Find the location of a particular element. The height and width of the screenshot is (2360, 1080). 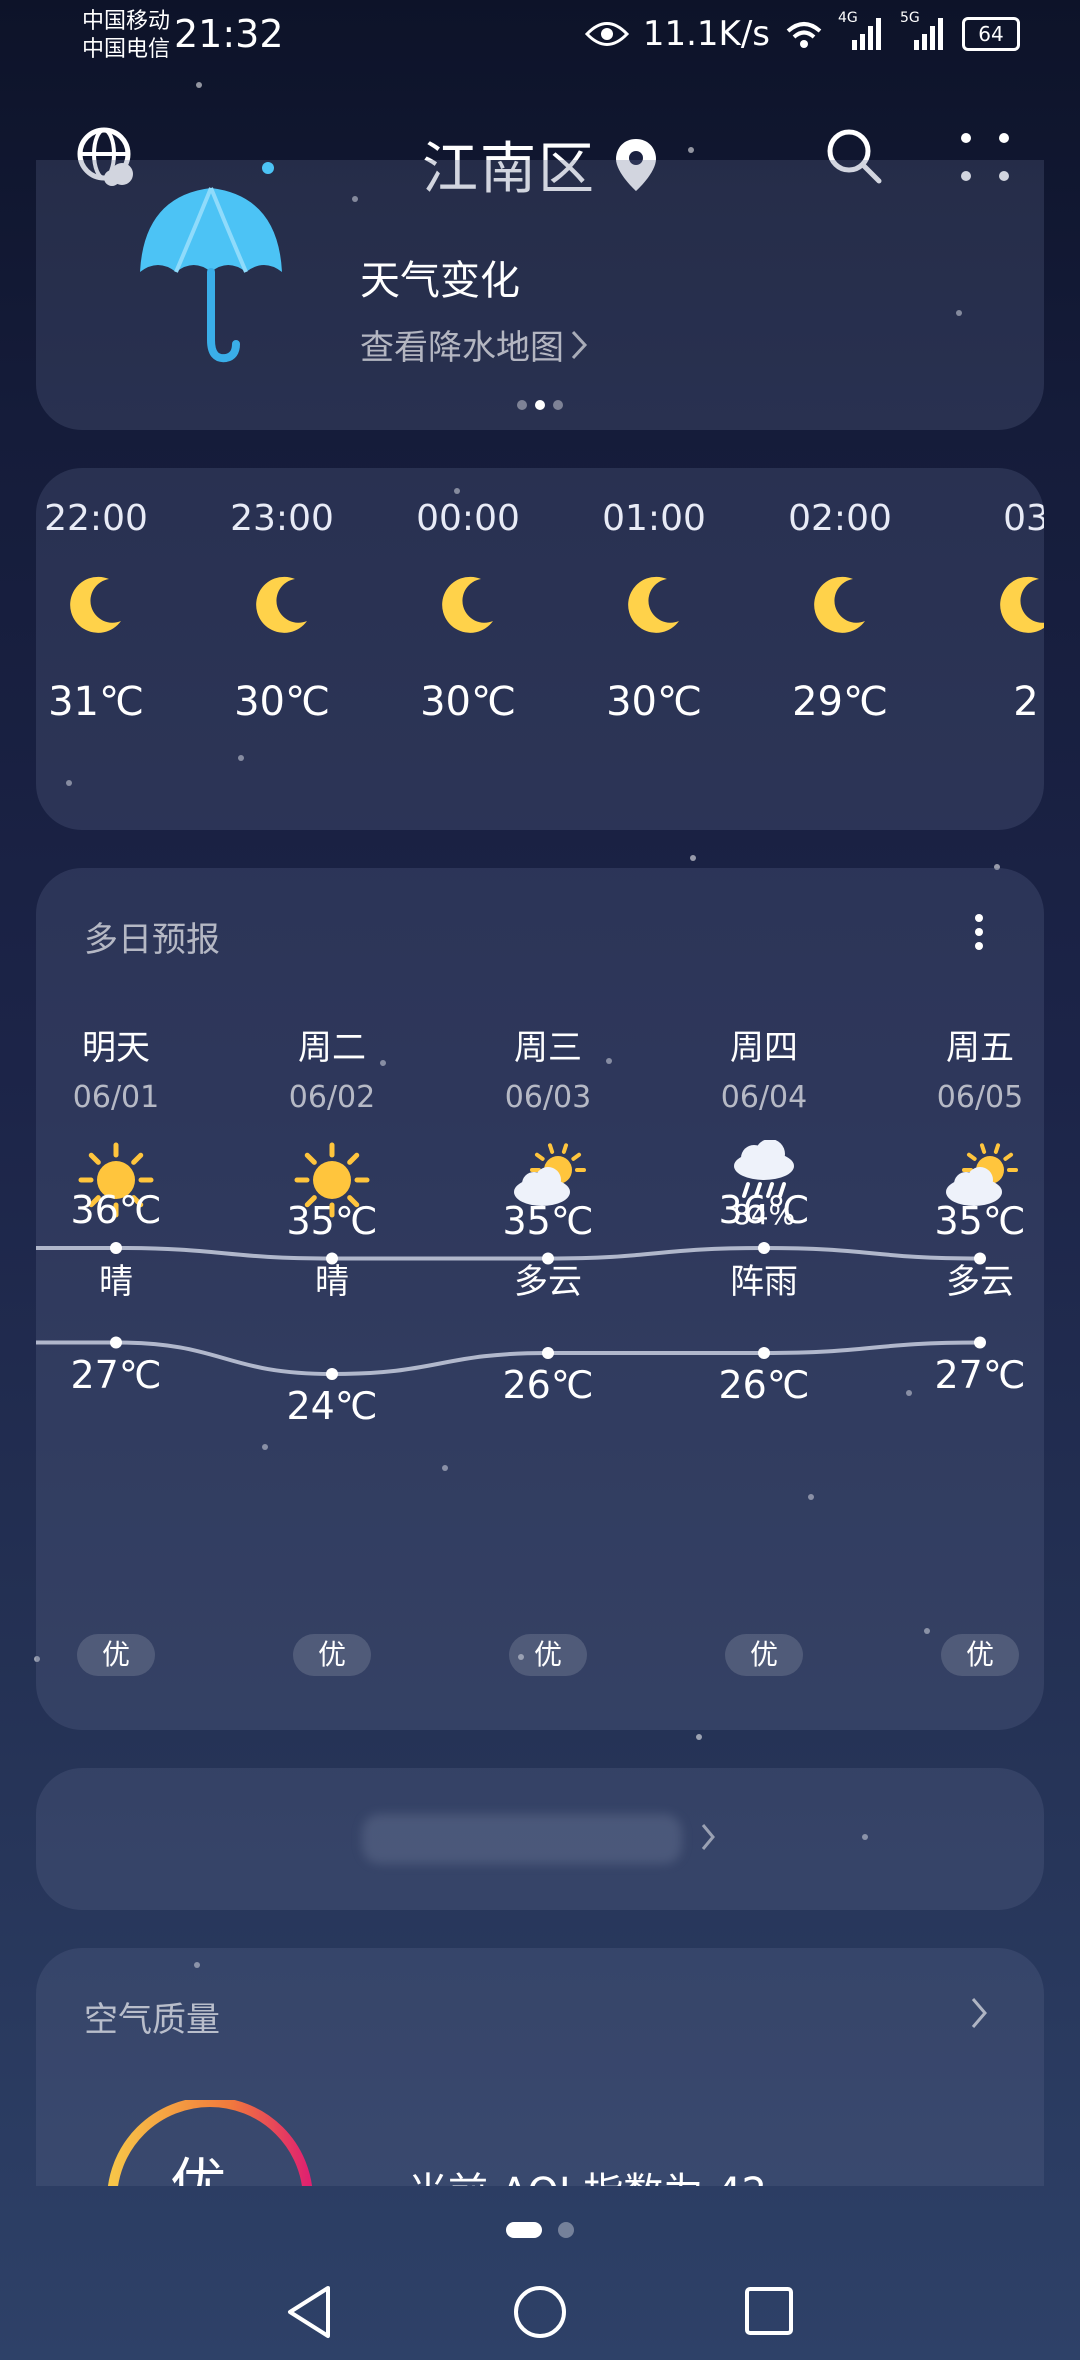

status-bar: 中国移动 中国电信 21:32 11.1K/s 4G 5G 64 is located at coordinates (540, 40).